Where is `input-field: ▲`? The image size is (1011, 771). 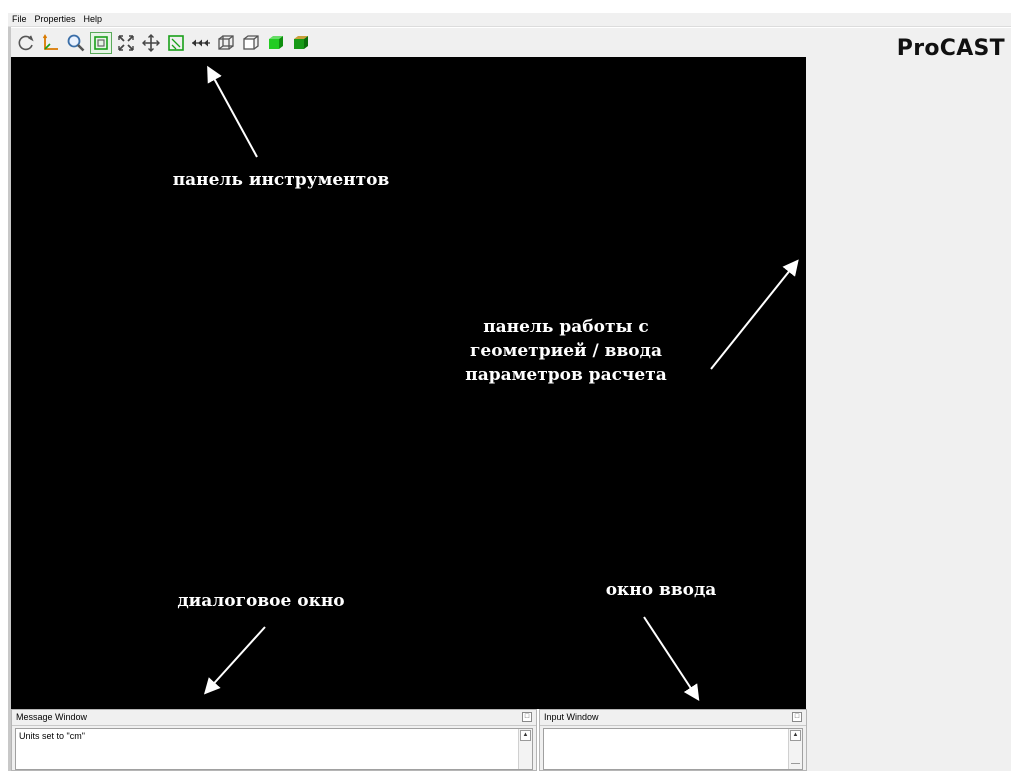
input-field: ▲ is located at coordinates (673, 749).